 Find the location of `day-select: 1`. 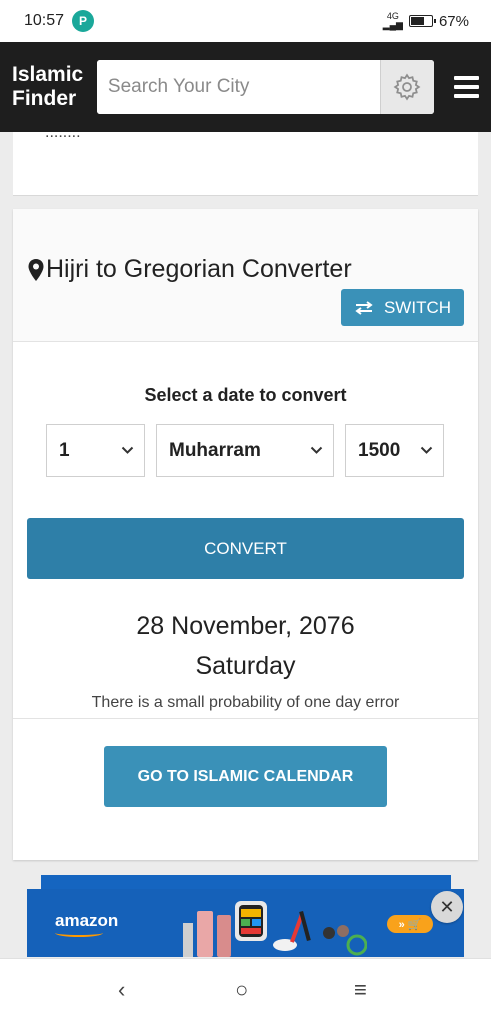

day-select: 1 is located at coordinates (95, 450).